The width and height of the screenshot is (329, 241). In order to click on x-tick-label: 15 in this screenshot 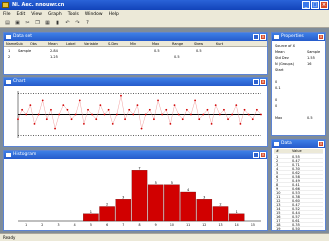, I will do `click(253, 225)`.